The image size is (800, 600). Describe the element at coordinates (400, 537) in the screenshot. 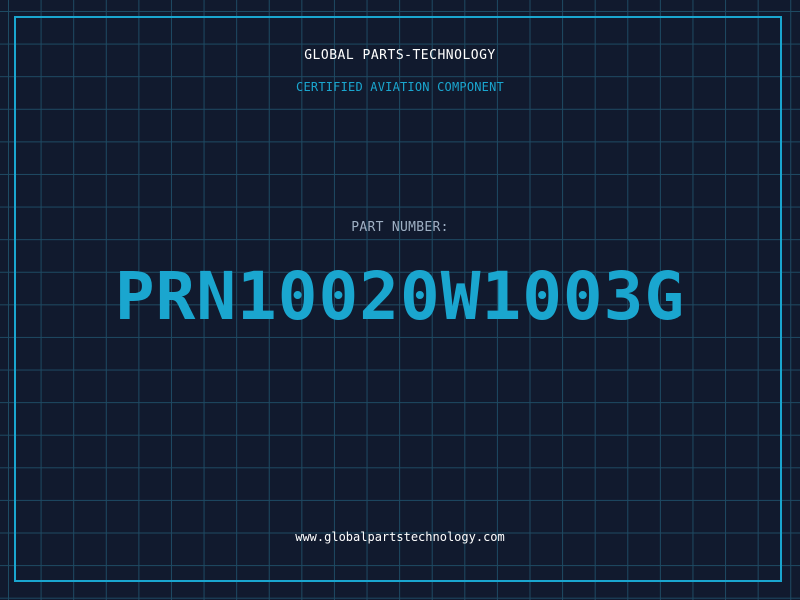

I see `website-link: www.globalpartstechnology.com` at that location.